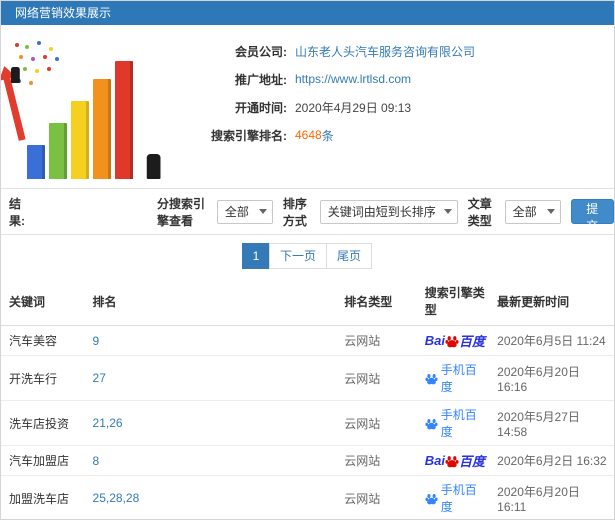 The height and width of the screenshot is (520, 615). I want to click on article-type-label: 文章类型, so click(479, 212).